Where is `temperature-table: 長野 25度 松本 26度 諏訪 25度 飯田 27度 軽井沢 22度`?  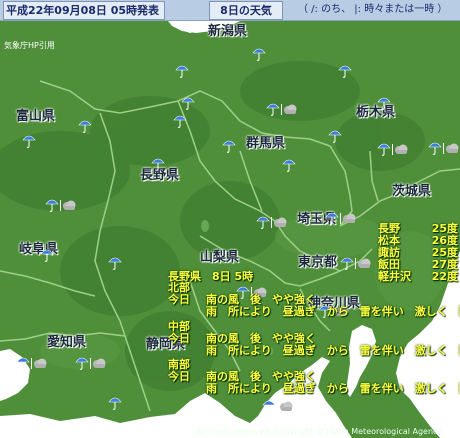
temperature-table: 長野 25度 松本 26度 諏訪 25度 飯田 27度 軽井沢 22度 is located at coordinates (418, 253).